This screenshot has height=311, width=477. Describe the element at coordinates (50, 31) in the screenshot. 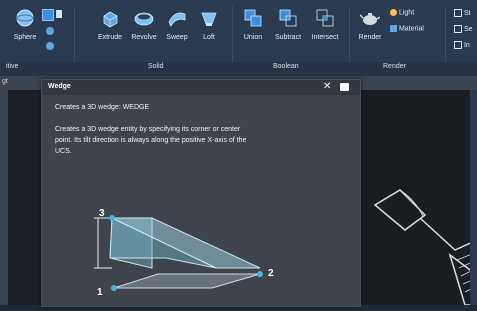

I see `cylinder-primitive-icon` at that location.